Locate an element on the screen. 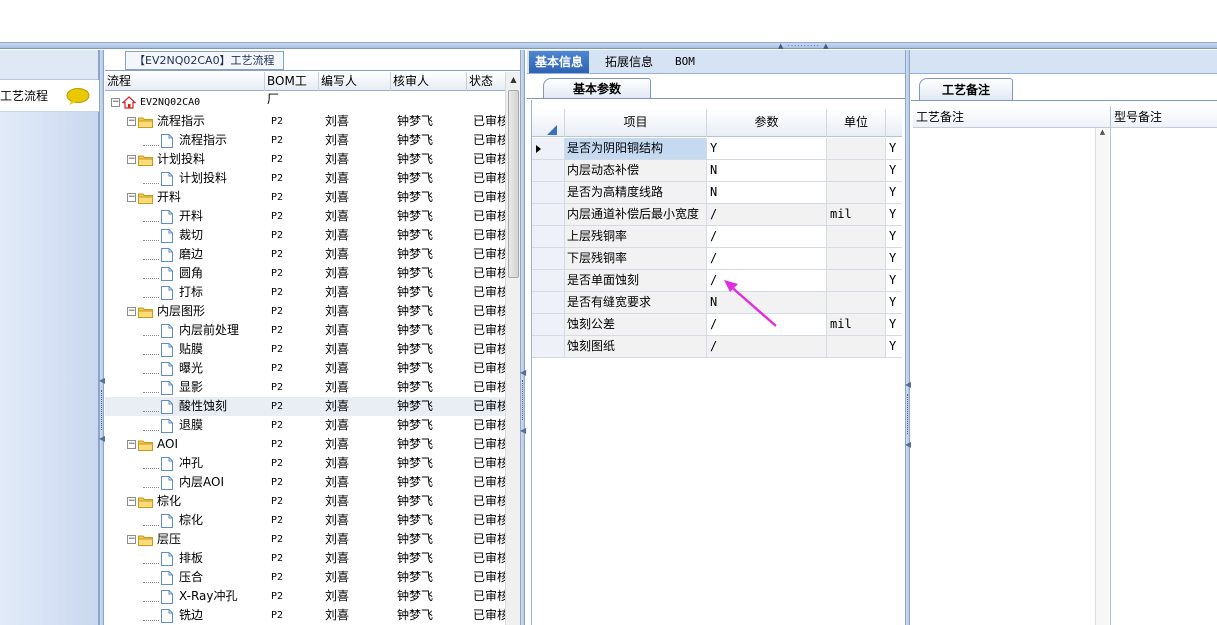  col-header-item: 项目 is located at coordinates (636, 123).